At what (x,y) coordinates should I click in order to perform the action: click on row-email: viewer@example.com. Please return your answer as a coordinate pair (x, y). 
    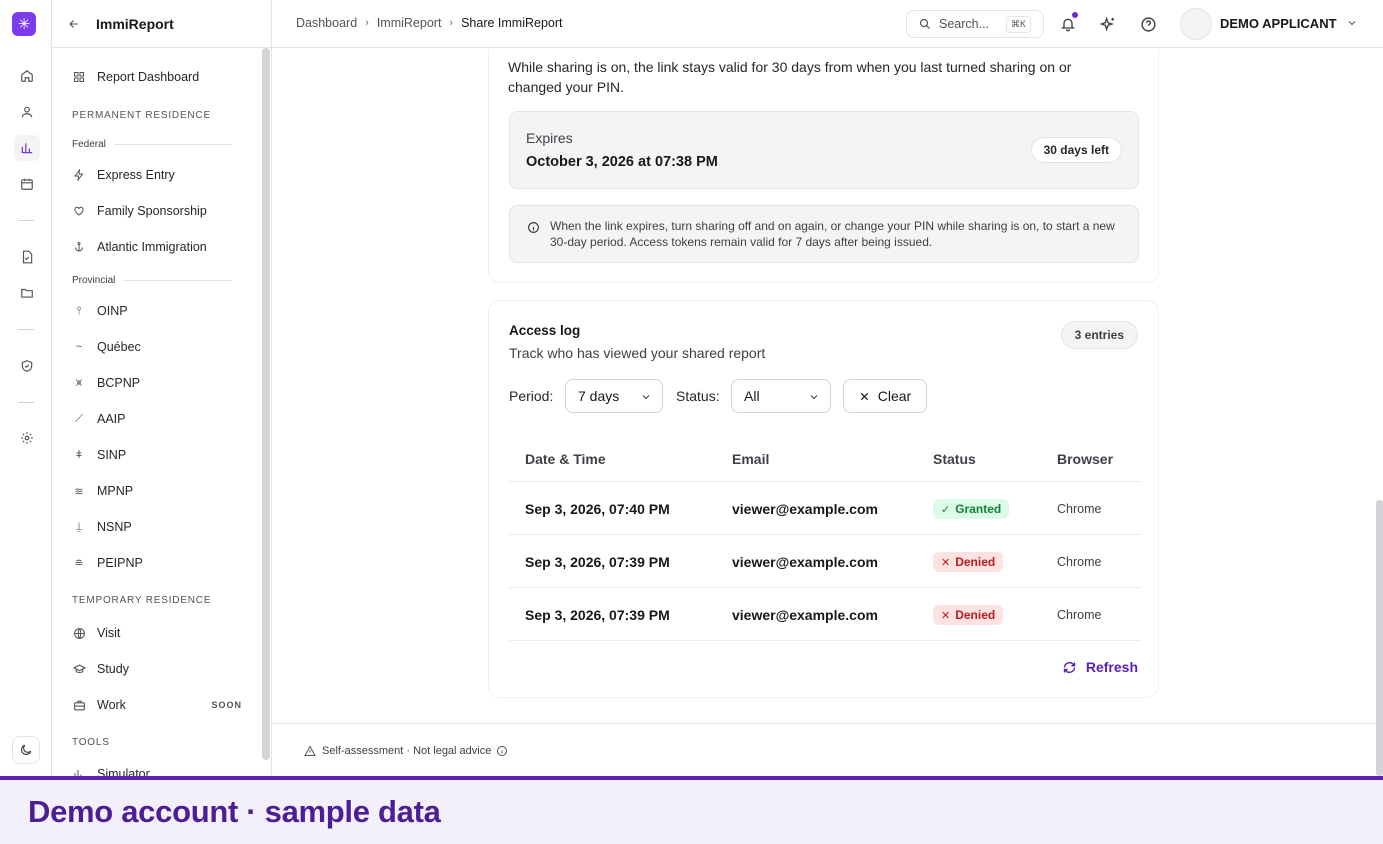
    Looking at the image, I should click on (805, 509).